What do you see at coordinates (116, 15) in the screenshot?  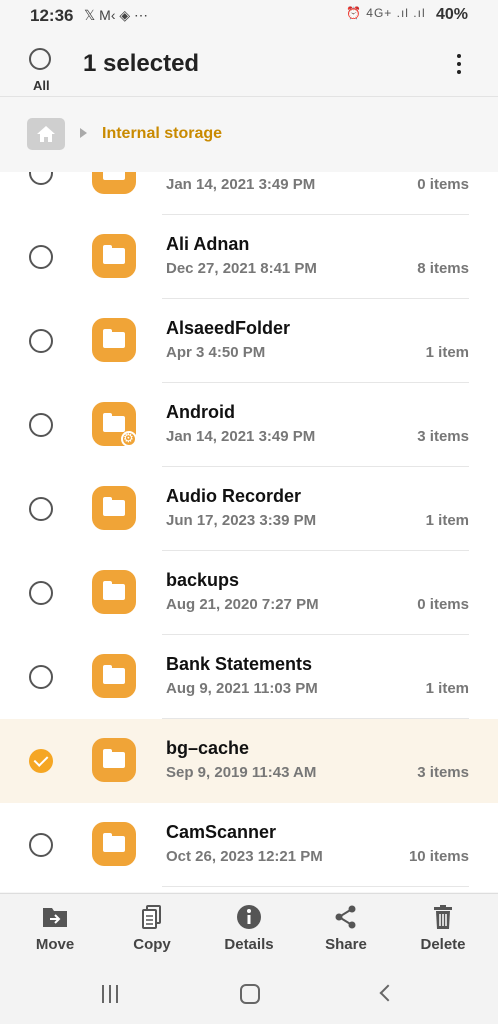 I see `notification-icons: 𝕏 M‹ ◈ ⋯` at bounding box center [116, 15].